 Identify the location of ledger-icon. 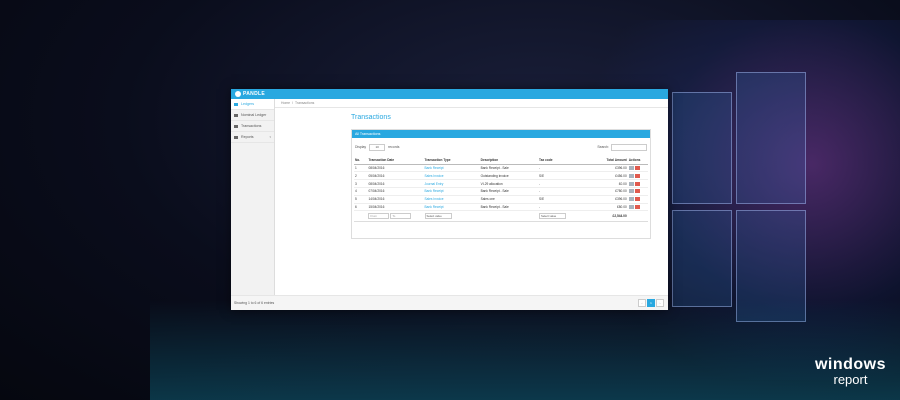
(236, 104).